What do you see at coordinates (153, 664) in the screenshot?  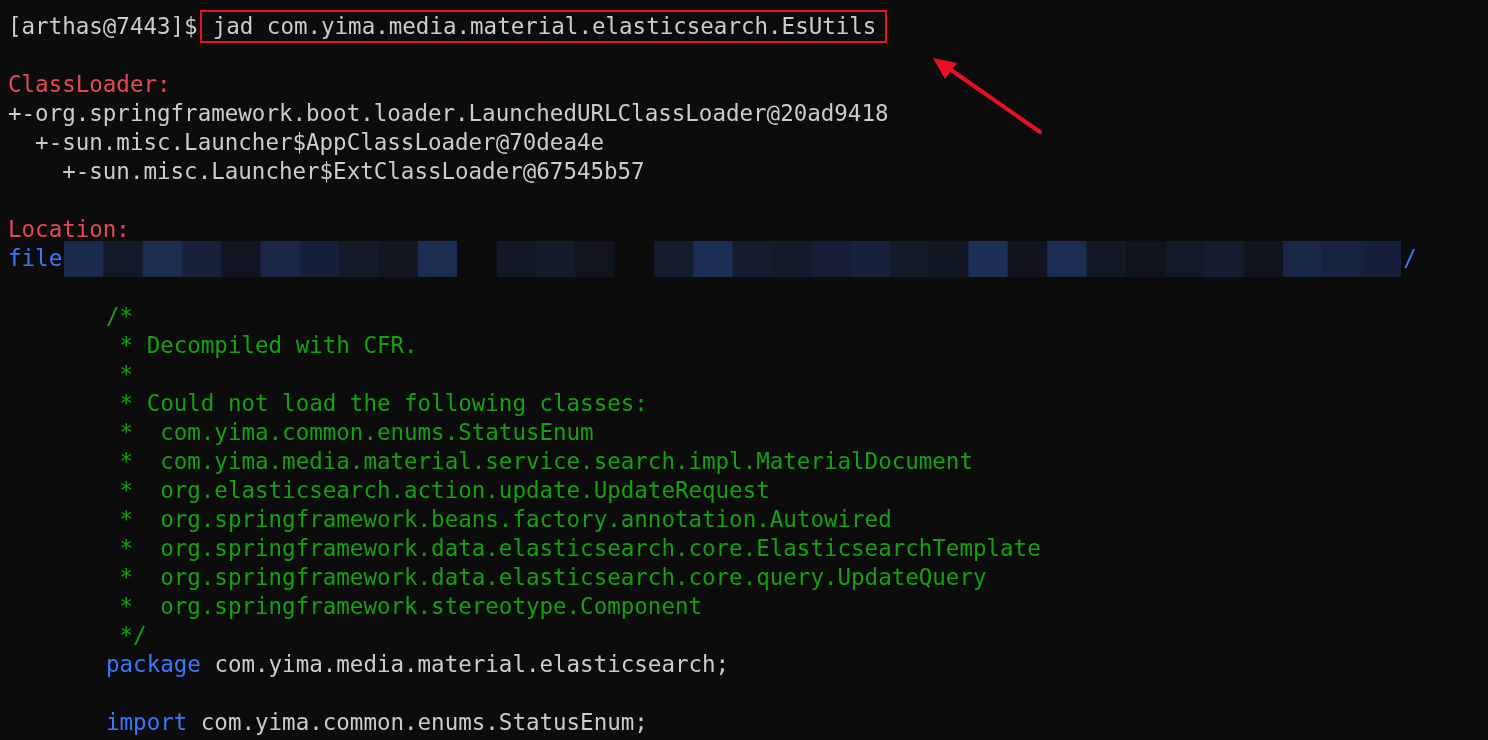 I see `code-keyword: package` at bounding box center [153, 664].